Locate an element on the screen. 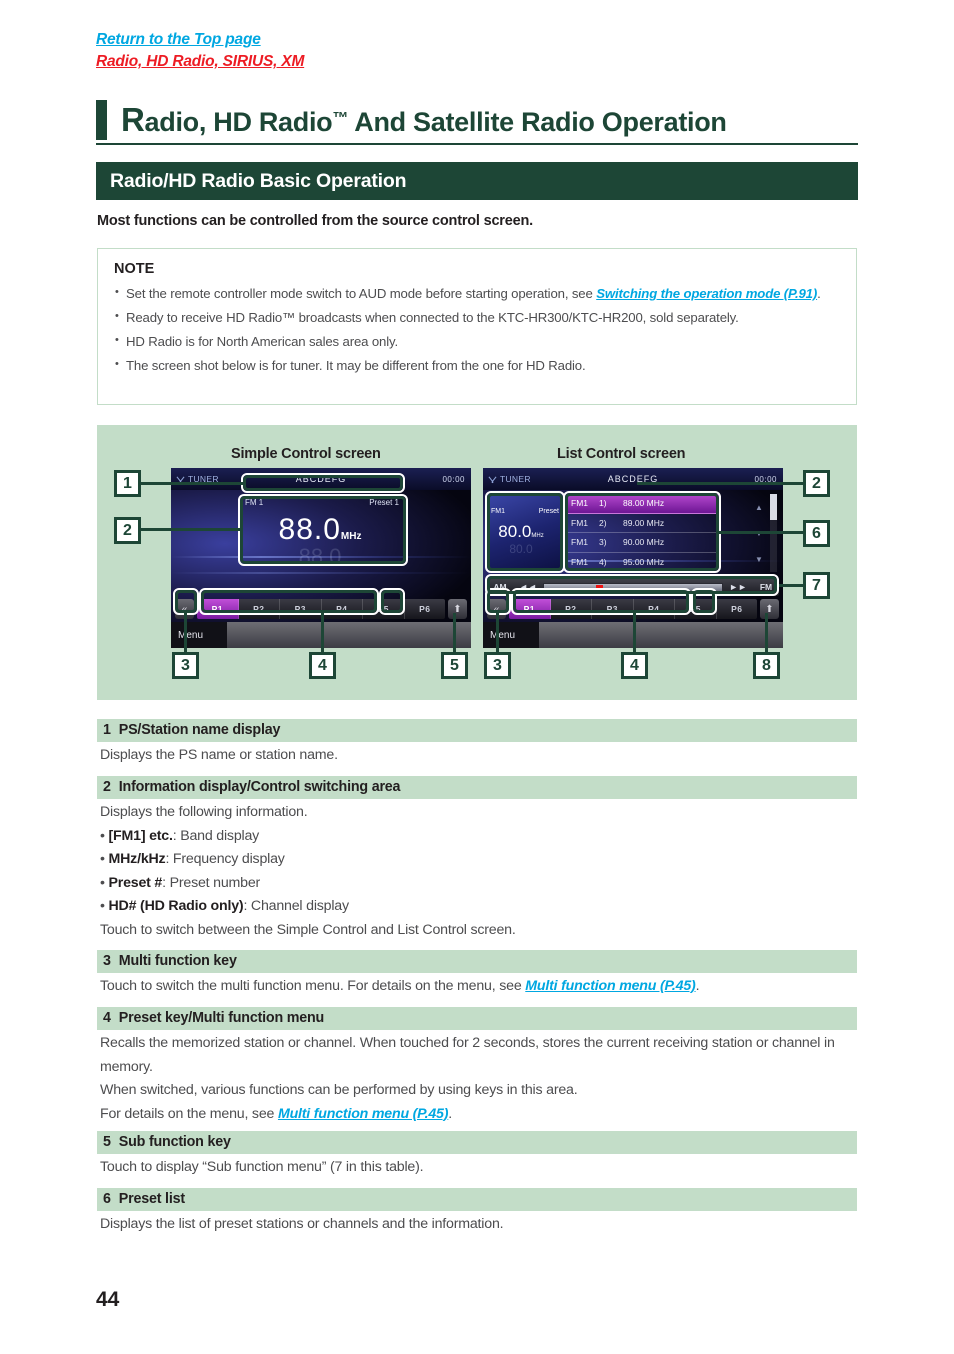  section-title: Preset list is located at coordinates (151, 1199).